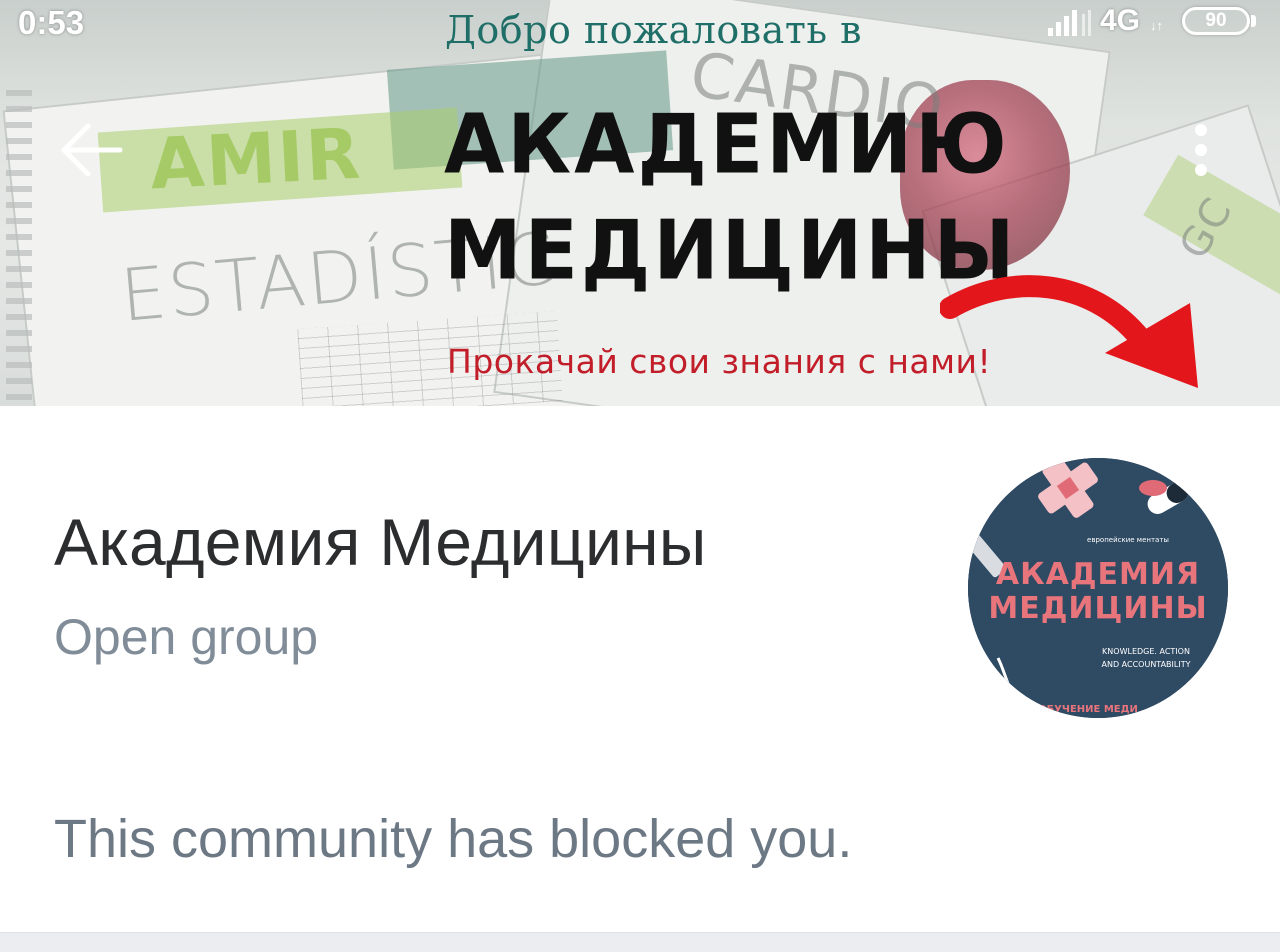 This screenshot has height=952, width=1280. What do you see at coordinates (255, 159) in the screenshot?
I see `cover-bg-word-amir: AMIR` at bounding box center [255, 159].